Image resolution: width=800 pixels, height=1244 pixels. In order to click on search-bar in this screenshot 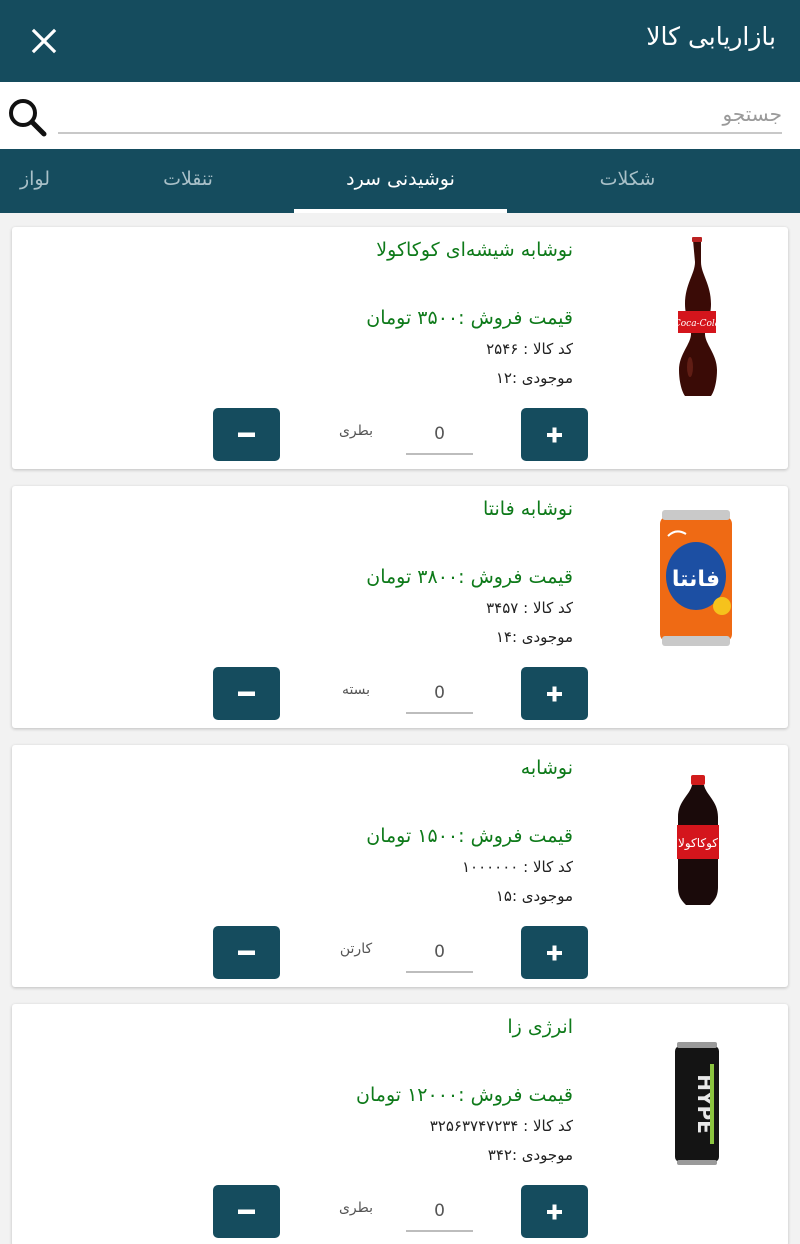, I will do `click(400, 115)`.